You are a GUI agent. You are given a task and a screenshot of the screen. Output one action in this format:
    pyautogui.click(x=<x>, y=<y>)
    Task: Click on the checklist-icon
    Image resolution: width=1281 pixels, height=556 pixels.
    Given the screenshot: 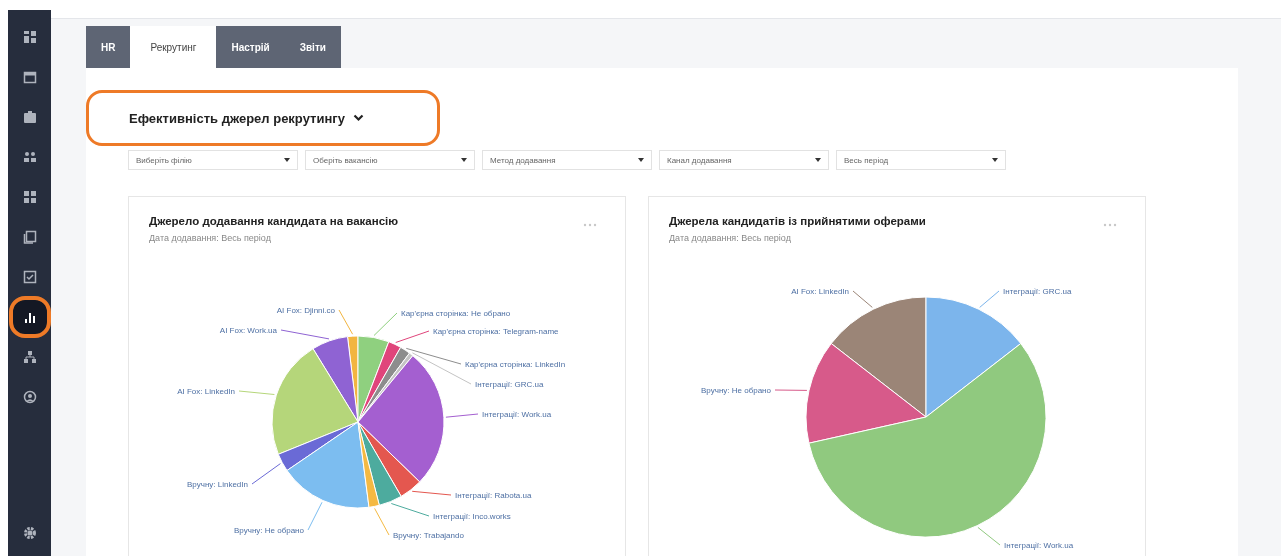 What is the action you would take?
    pyautogui.click(x=29, y=277)
    